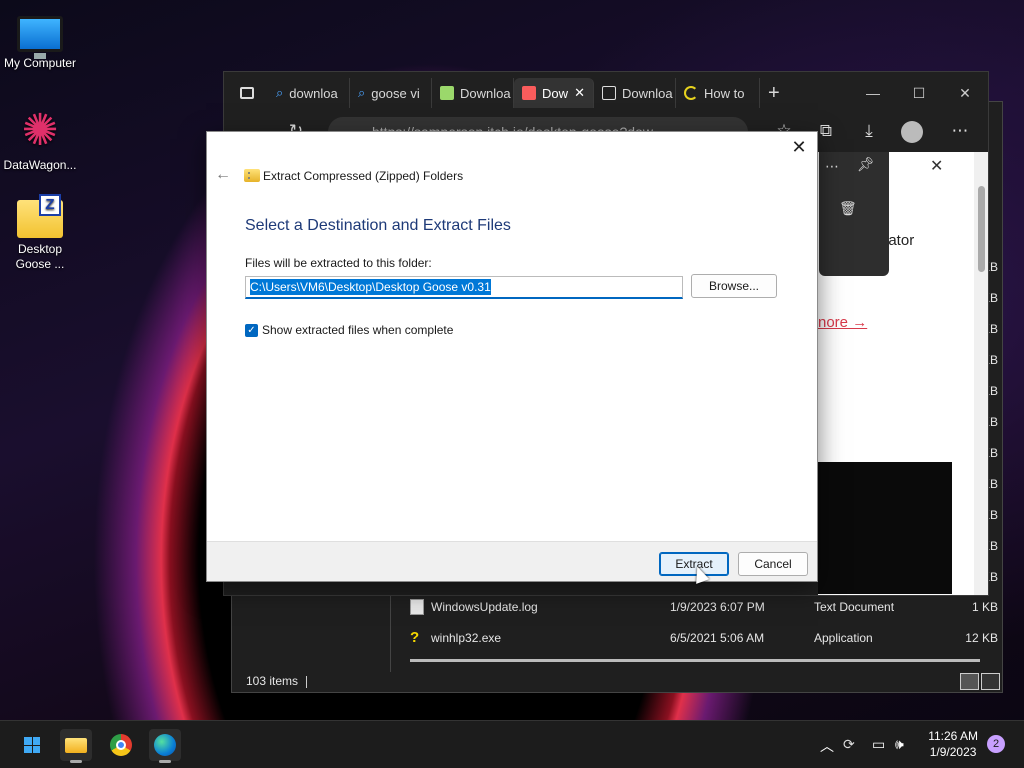 This screenshot has height=768, width=1024. I want to click on file-name: winhlp32.exe, so click(466, 638).